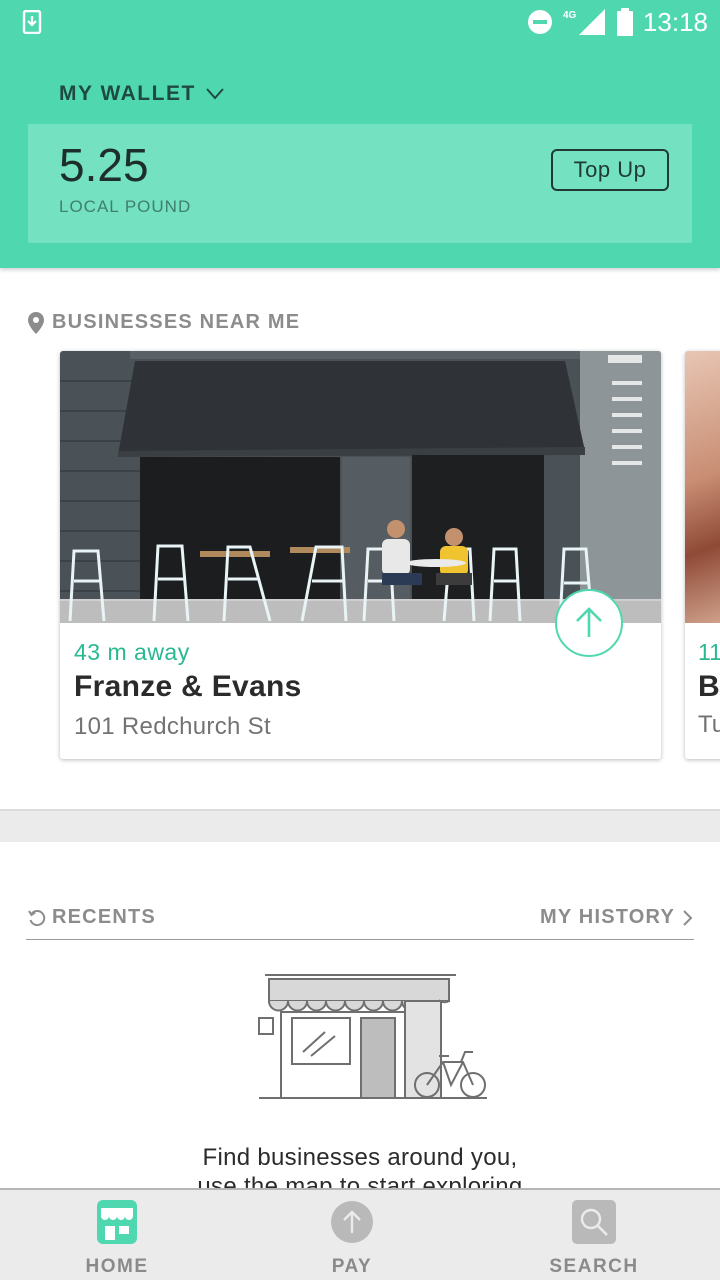 The width and height of the screenshot is (720, 1280). What do you see at coordinates (172, 726) in the screenshot?
I see `business-address: 101 Redchurch St` at bounding box center [172, 726].